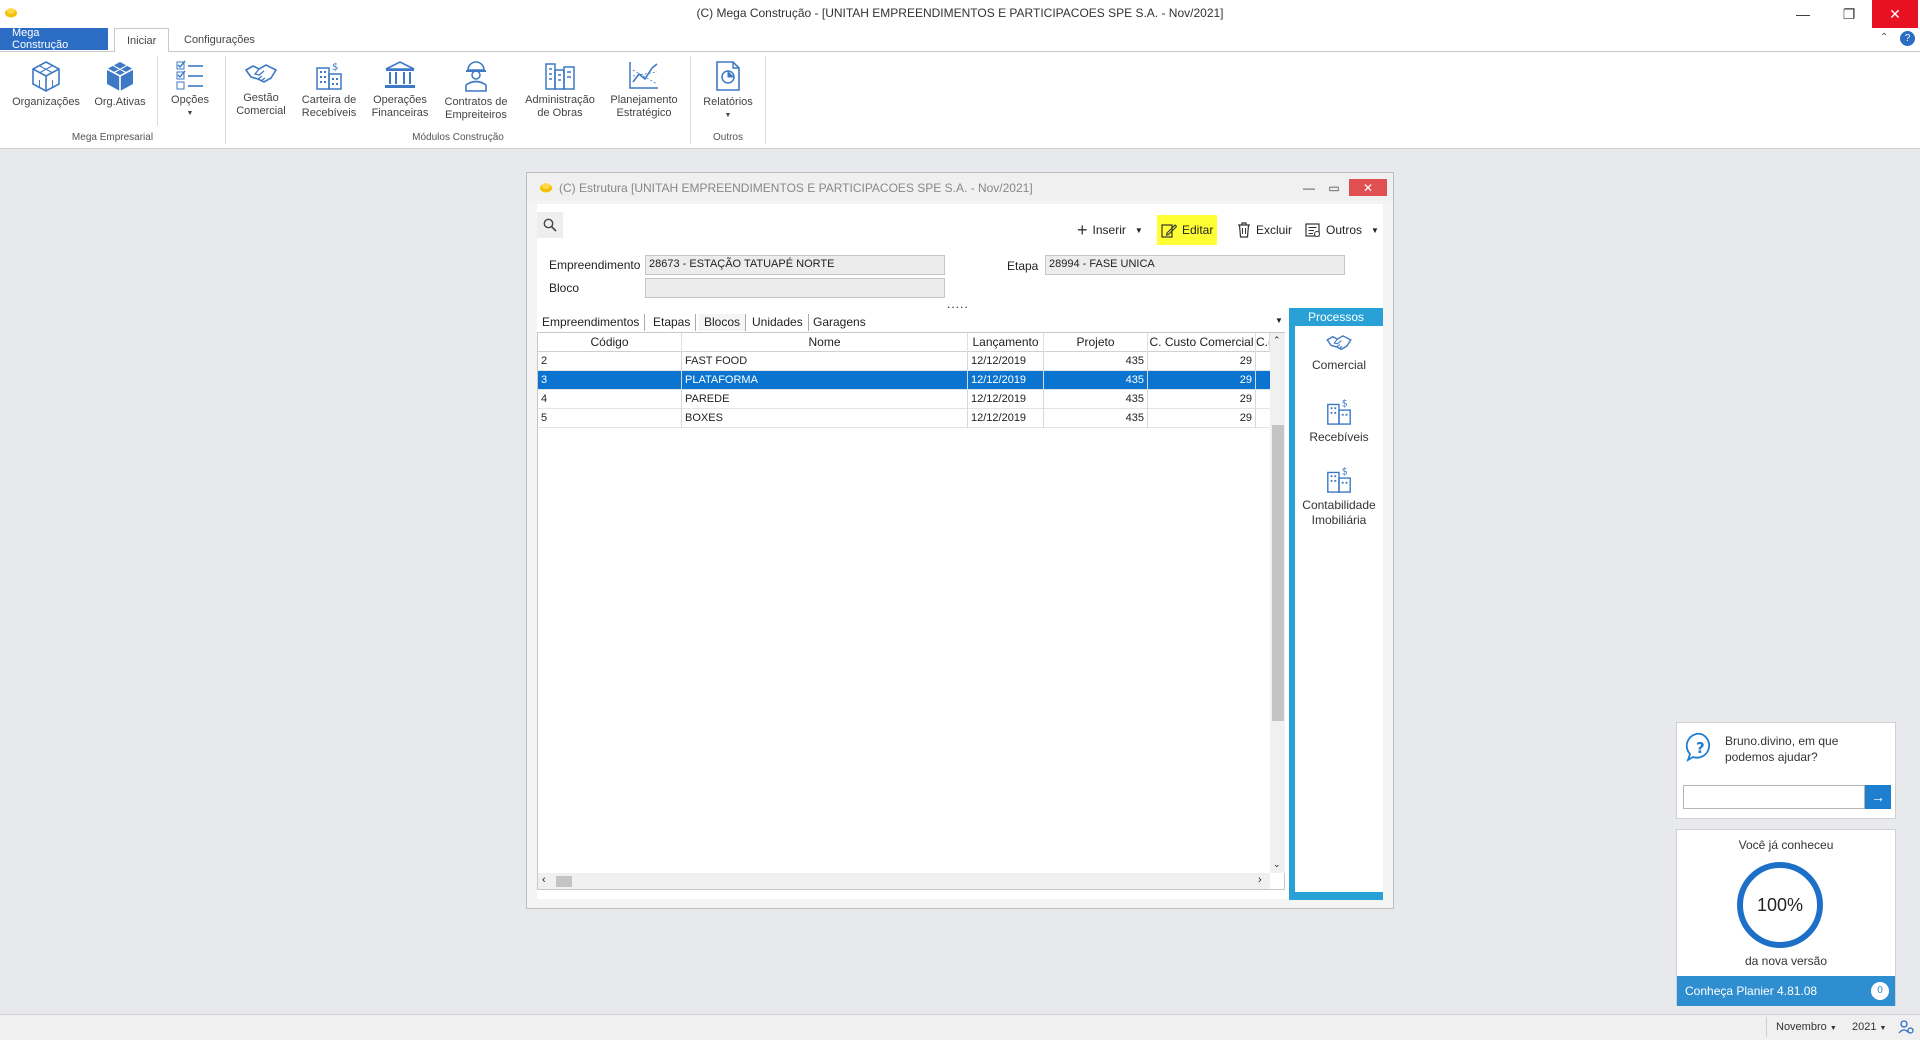  Describe the element at coordinates (1339, 479) in the screenshot. I see `building-dollar-icon: $` at that location.